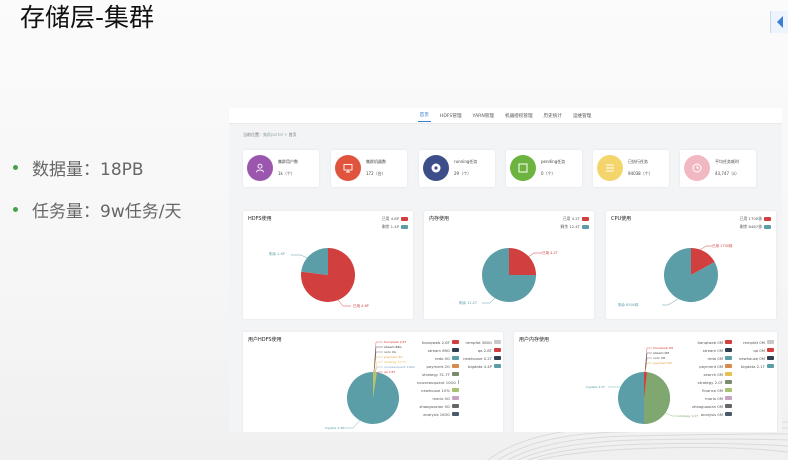  Describe the element at coordinates (97, 167) in the screenshot. I see `bullet-item-data-volume: 数据量：18PB` at that location.